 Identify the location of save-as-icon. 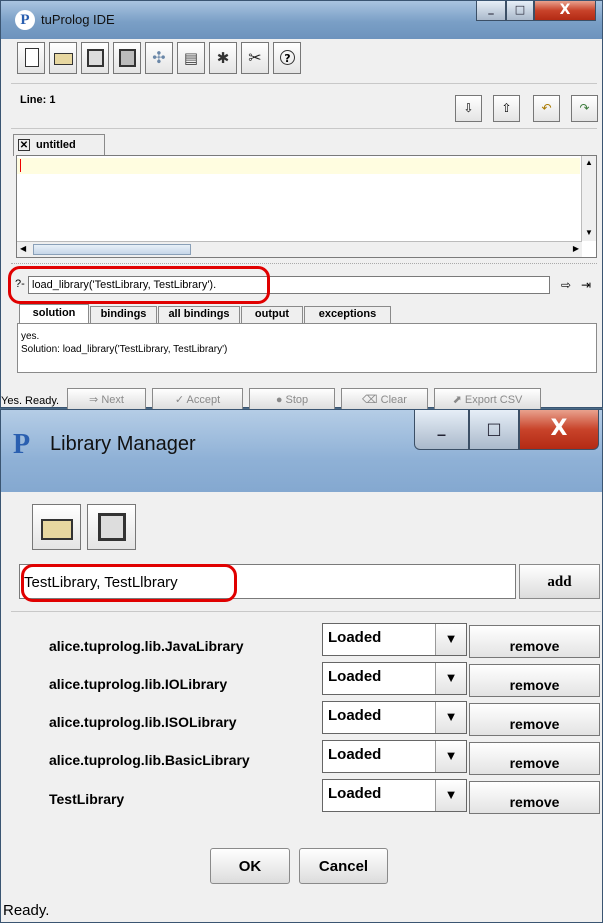
(127, 58).